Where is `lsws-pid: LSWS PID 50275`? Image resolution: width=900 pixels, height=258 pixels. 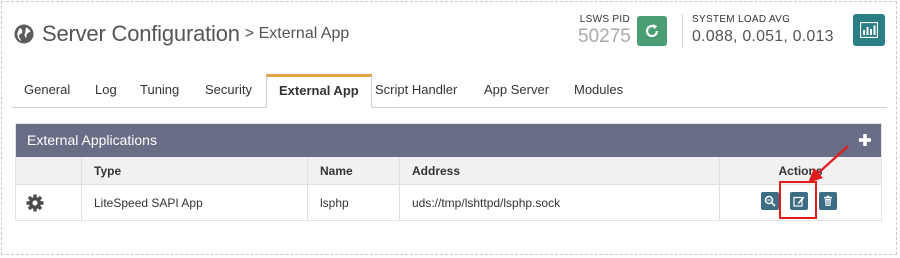 lsws-pid: LSWS PID 50275 is located at coordinates (604, 31).